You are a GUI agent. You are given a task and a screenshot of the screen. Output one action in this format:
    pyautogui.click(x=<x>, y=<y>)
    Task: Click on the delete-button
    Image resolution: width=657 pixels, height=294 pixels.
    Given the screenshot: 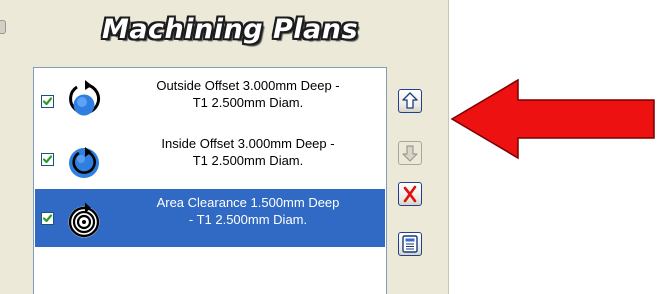 What is the action you would take?
    pyautogui.click(x=410, y=194)
    